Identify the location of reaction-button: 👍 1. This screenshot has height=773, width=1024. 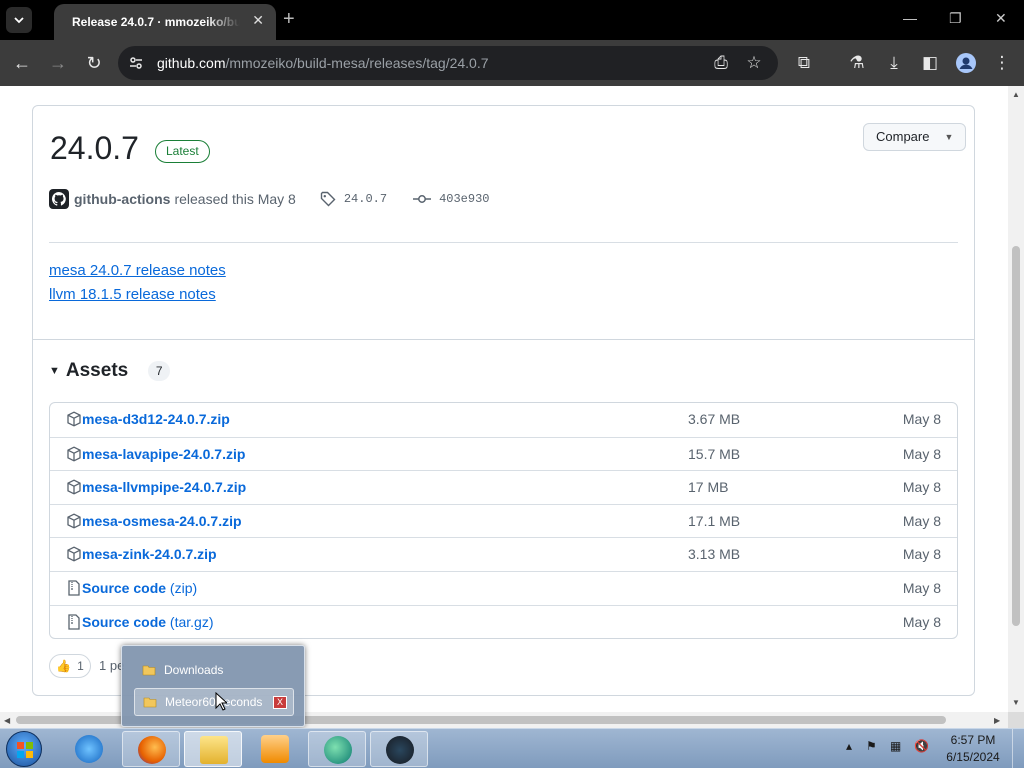
(70, 666).